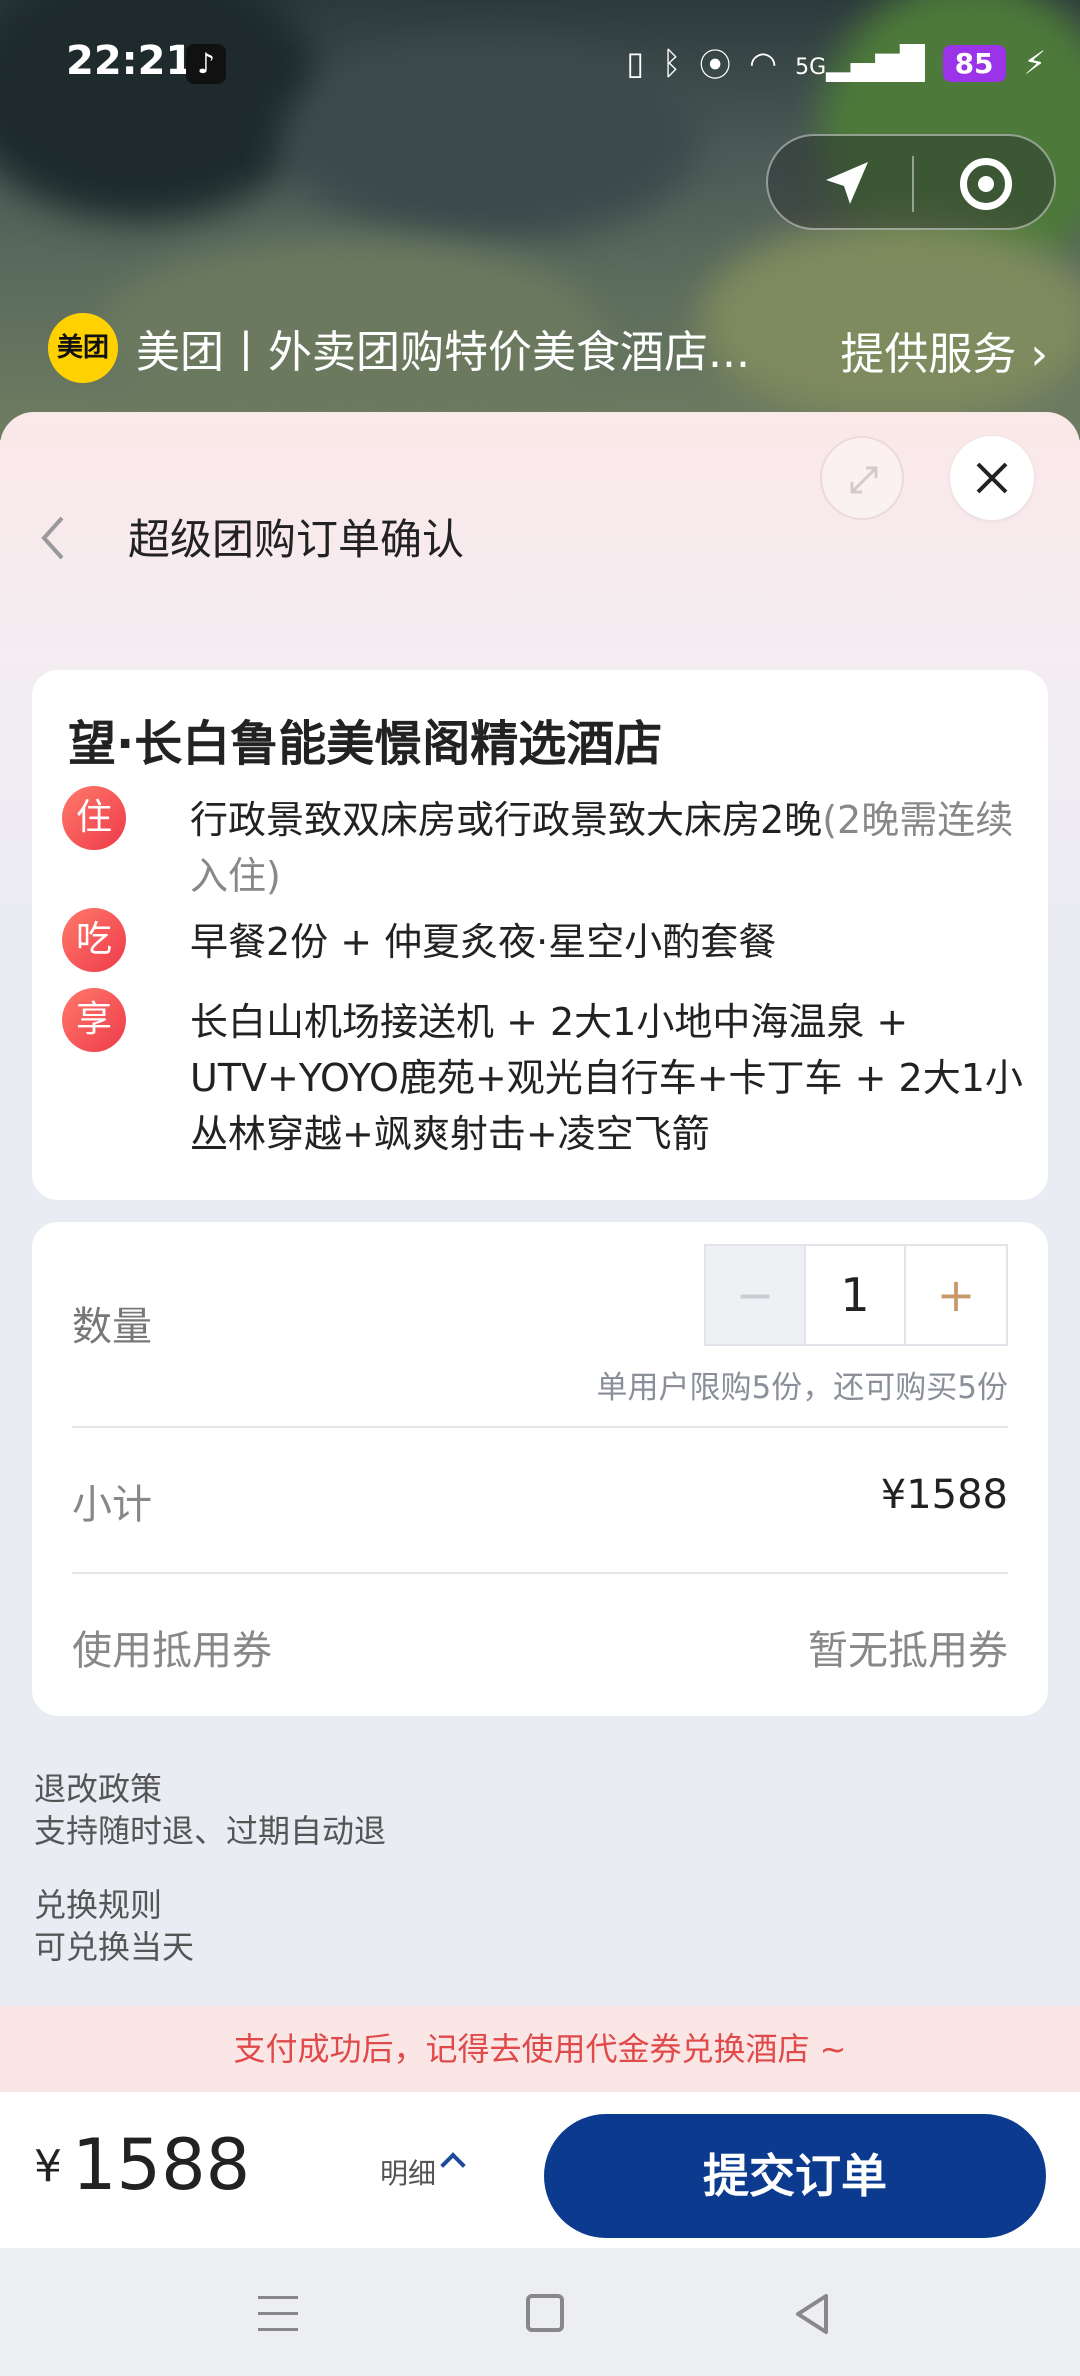 Image resolution: width=1080 pixels, height=2376 pixels. What do you see at coordinates (671, 63) in the screenshot?
I see `bluetooth-icon: ᛒ` at bounding box center [671, 63].